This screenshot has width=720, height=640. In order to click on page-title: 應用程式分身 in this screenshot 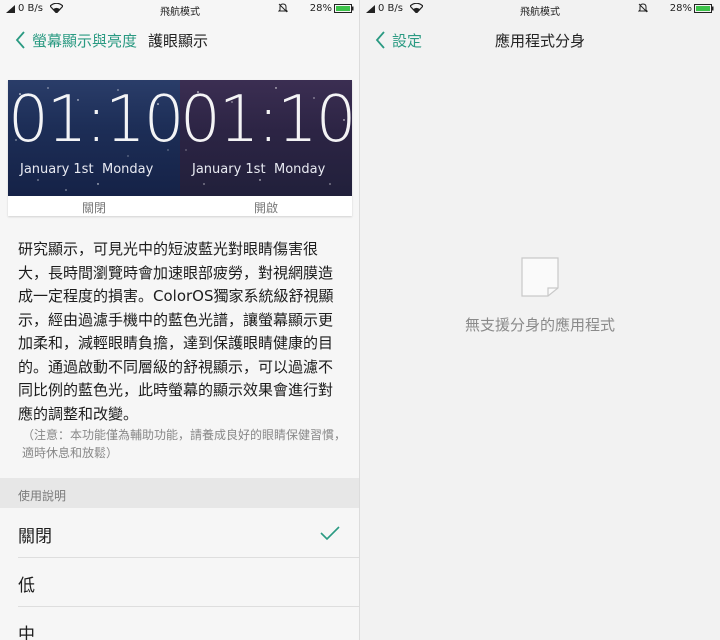, I will do `click(539, 41)`.